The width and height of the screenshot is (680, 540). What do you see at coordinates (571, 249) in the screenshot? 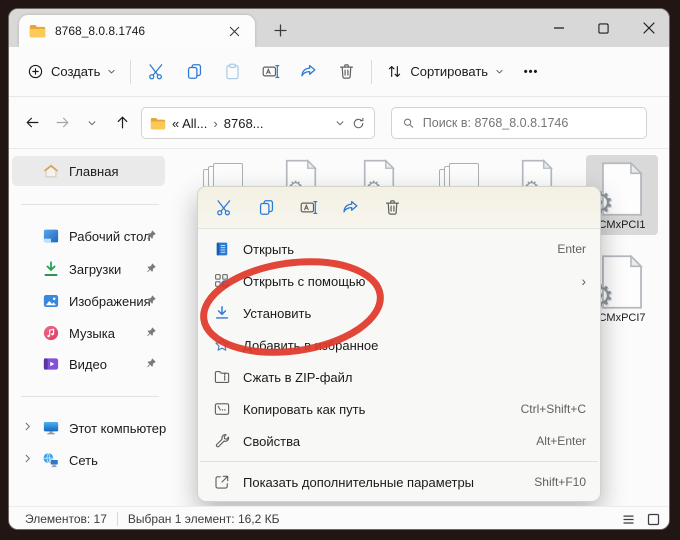
I see `menu-item-shortcut: Enter` at bounding box center [571, 249].